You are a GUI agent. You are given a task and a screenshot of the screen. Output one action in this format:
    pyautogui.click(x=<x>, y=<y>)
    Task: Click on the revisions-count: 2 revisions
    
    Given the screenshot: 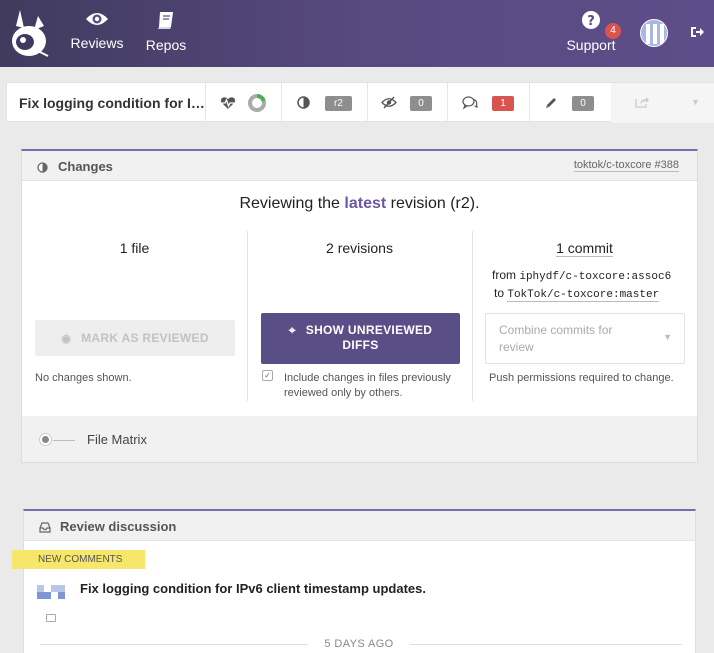 What is the action you would take?
    pyautogui.click(x=359, y=248)
    